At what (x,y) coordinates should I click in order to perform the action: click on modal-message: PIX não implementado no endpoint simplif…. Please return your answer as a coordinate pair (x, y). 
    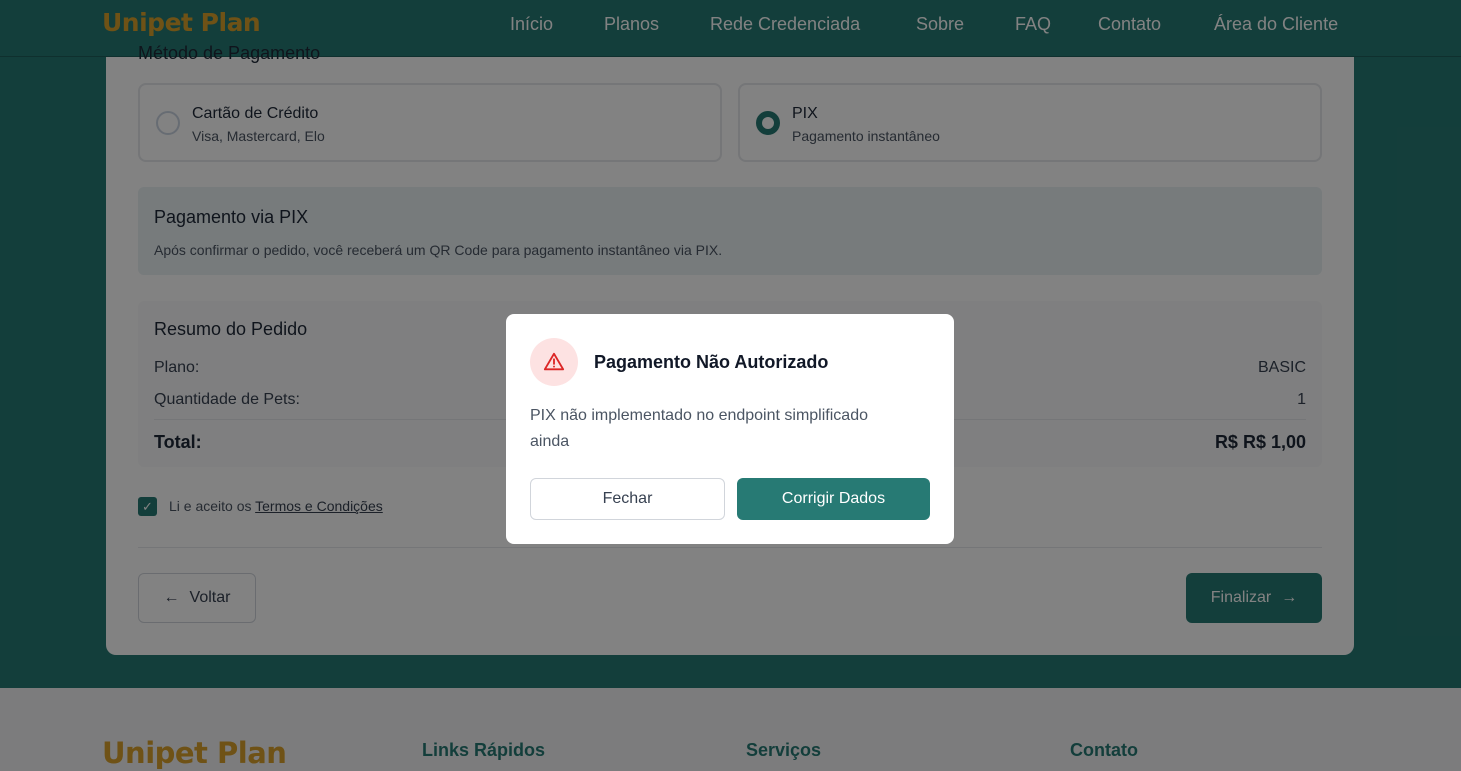
    Looking at the image, I should click on (699, 428).